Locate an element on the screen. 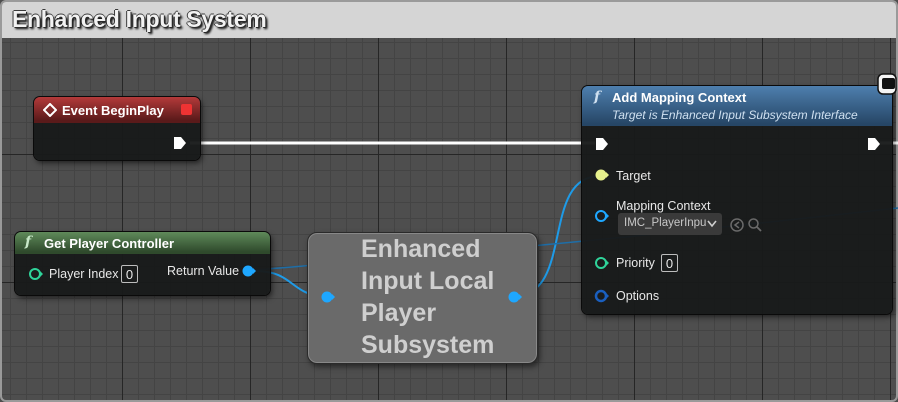 This screenshot has height=402, width=898. get-player-controller-header: f Get Player Controller is located at coordinates (142, 243).